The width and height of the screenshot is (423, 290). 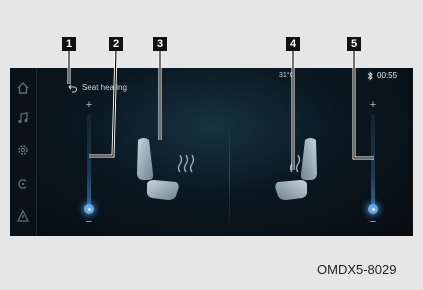 What do you see at coordinates (297, 169) in the screenshot?
I see `passenger-seat-icon` at bounding box center [297, 169].